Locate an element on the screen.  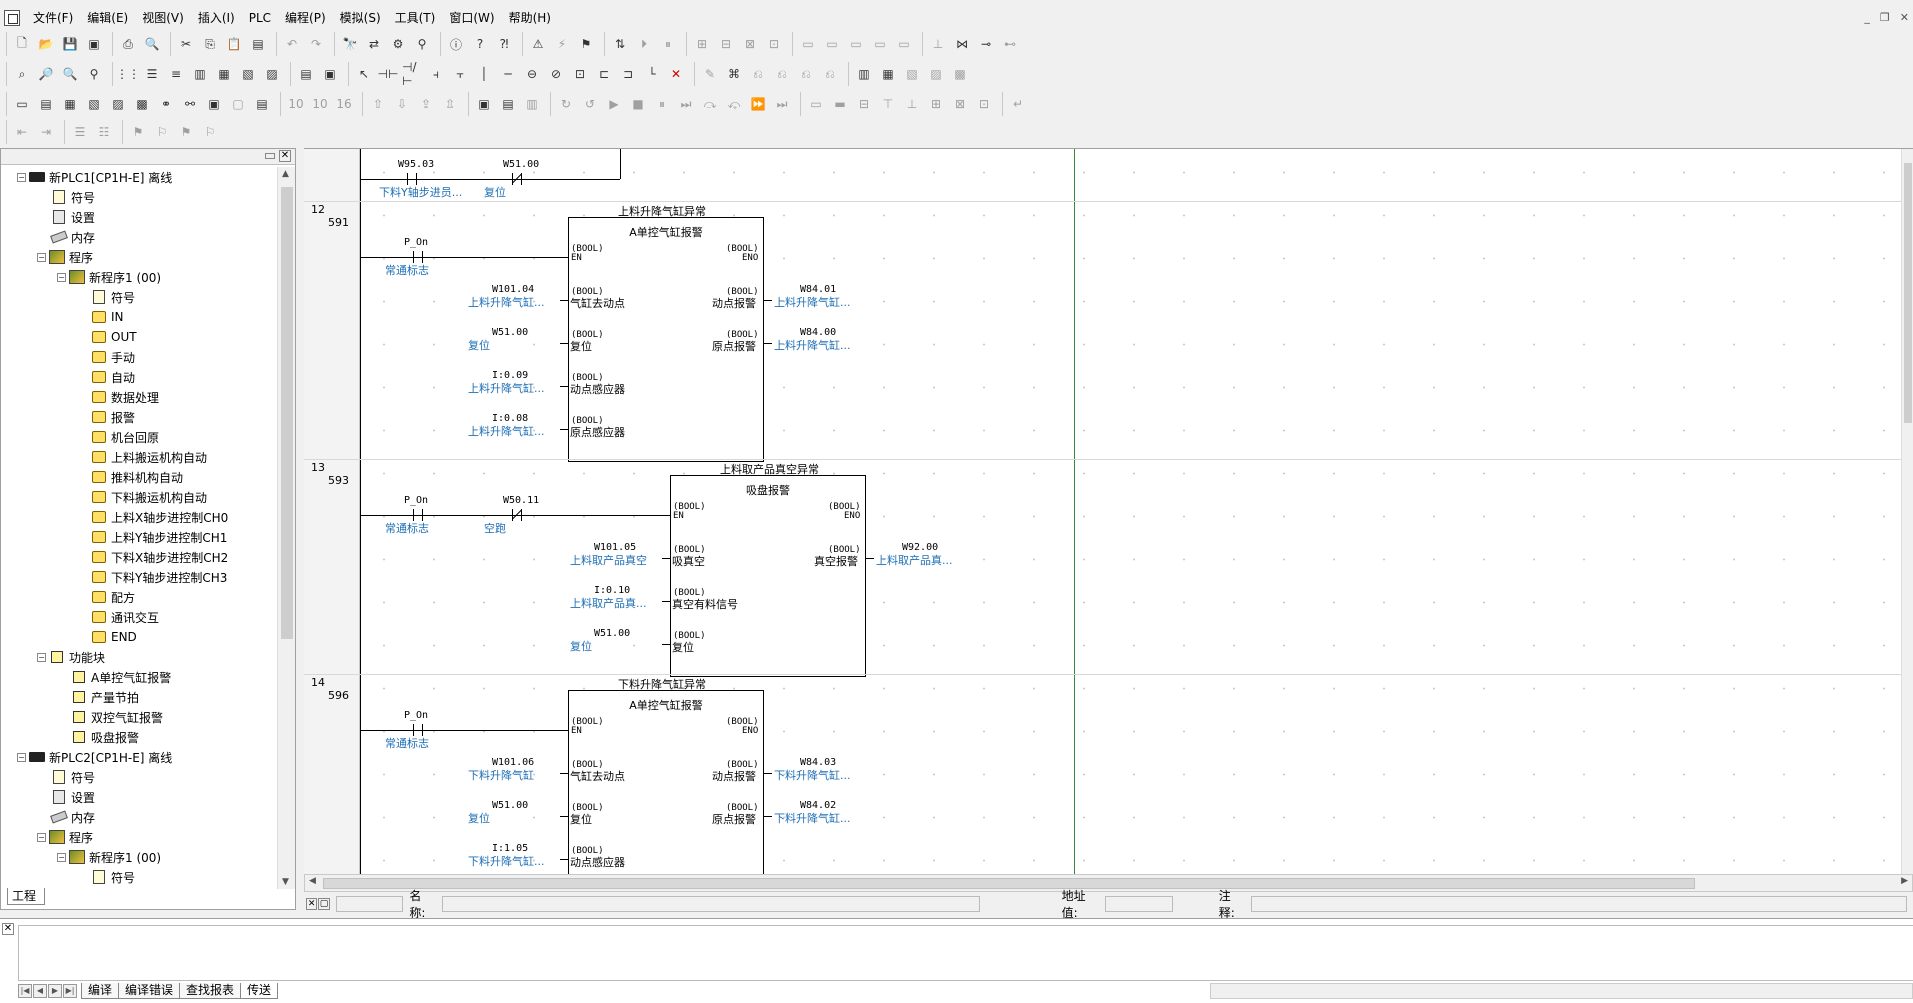
minimize-icon: _ is located at coordinates (1867, 17).